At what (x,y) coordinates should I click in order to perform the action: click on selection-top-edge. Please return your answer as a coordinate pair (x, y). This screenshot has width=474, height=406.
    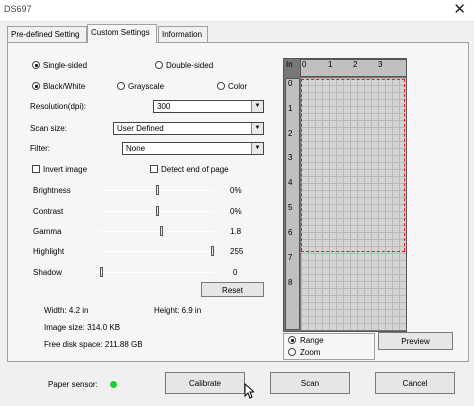
    Looking at the image, I should click on (353, 79).